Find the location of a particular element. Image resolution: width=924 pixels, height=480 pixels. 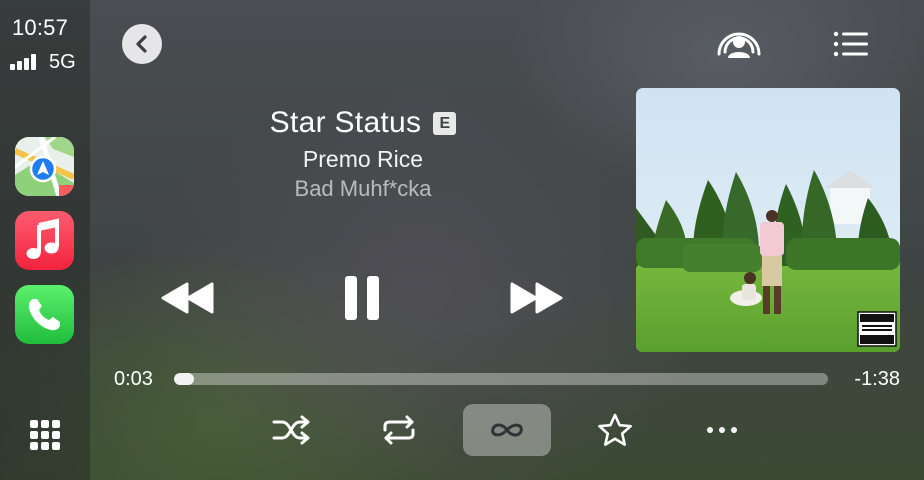

maps-app-button is located at coordinates (44, 166).